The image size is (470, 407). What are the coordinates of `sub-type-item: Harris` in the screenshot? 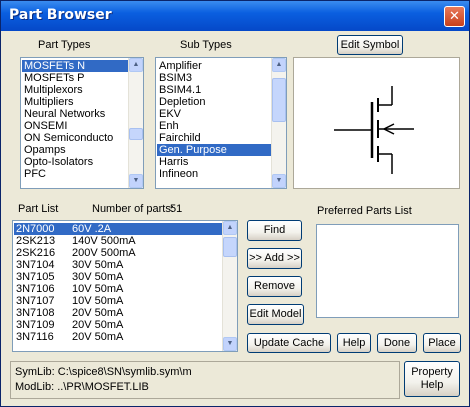 It's located at (214, 162).